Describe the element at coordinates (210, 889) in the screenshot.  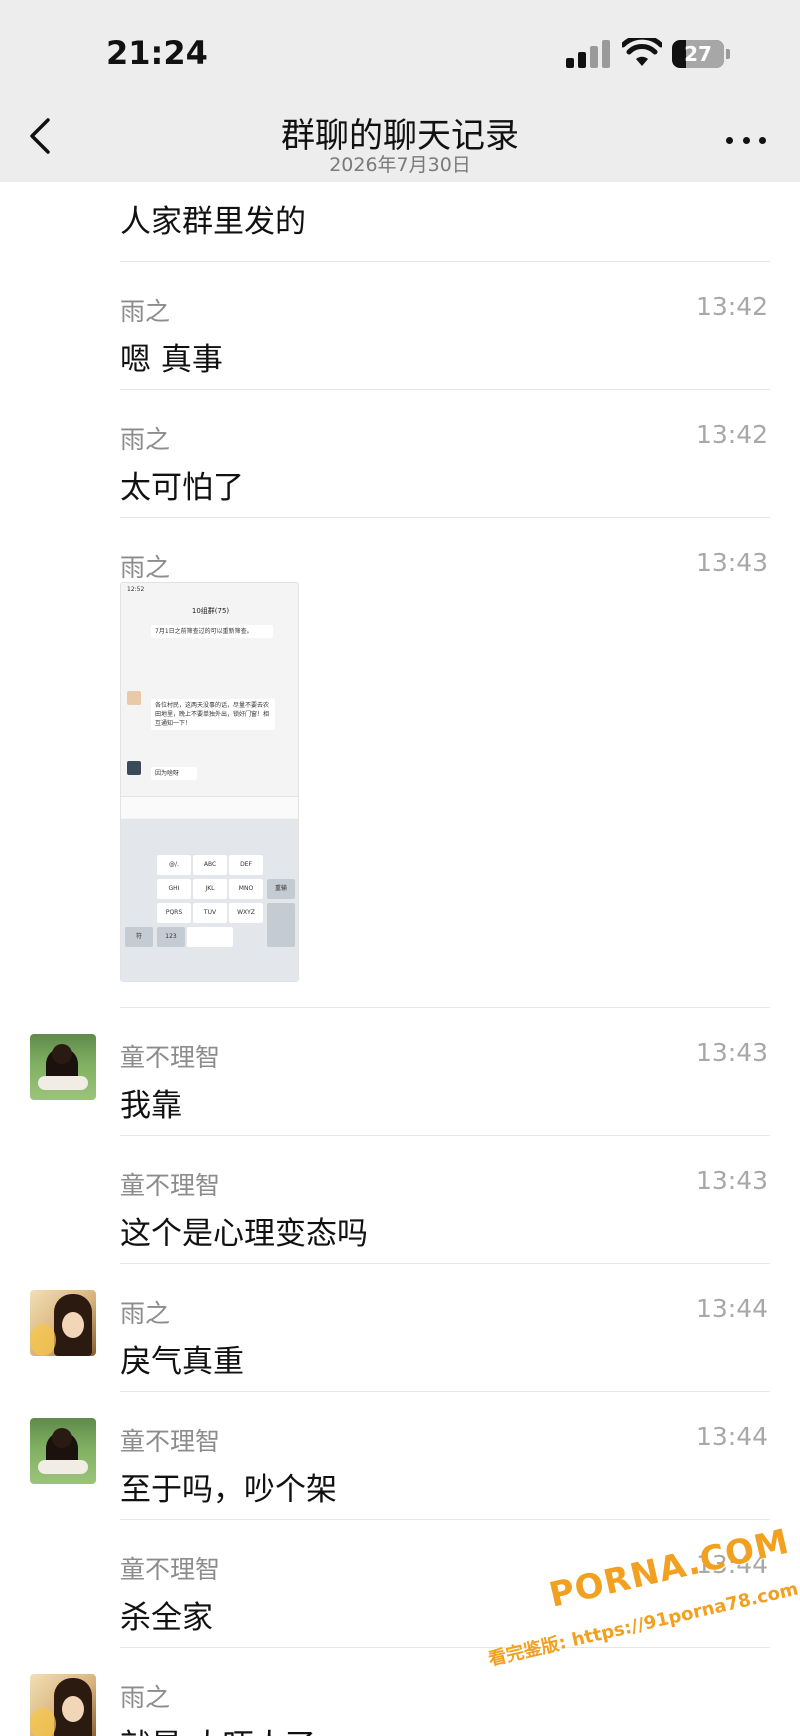
I see `thumbnail-key: JKL` at that location.